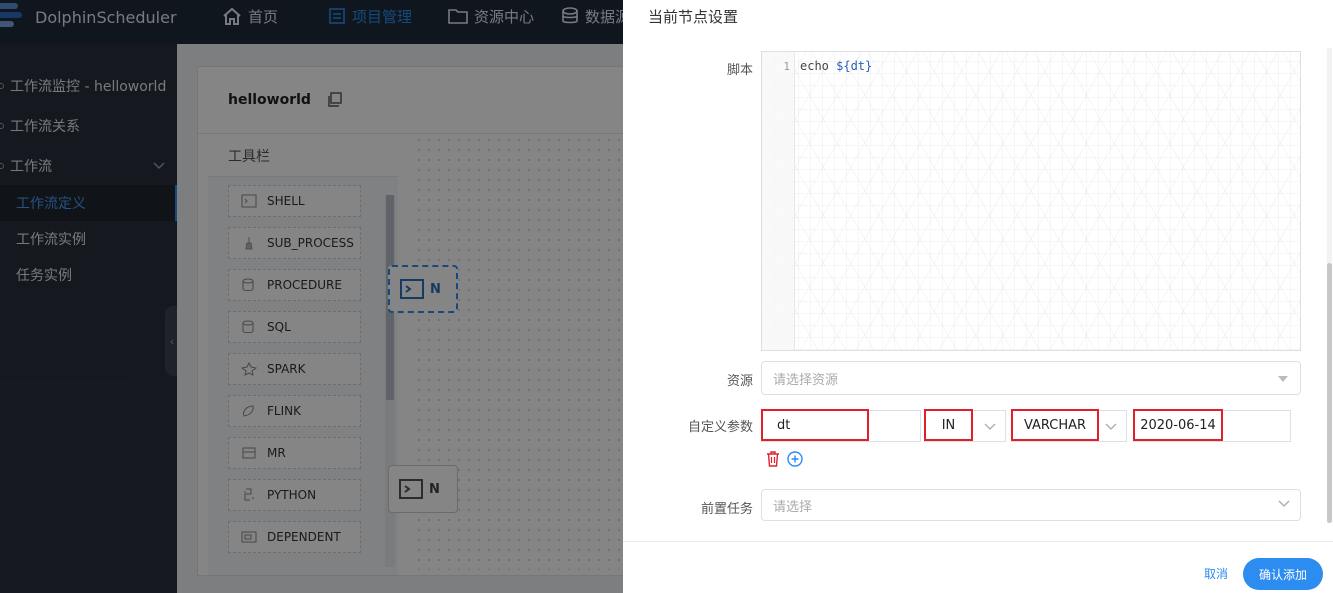  I want to click on param-type-value: VARCHAR, so click(1055, 425).